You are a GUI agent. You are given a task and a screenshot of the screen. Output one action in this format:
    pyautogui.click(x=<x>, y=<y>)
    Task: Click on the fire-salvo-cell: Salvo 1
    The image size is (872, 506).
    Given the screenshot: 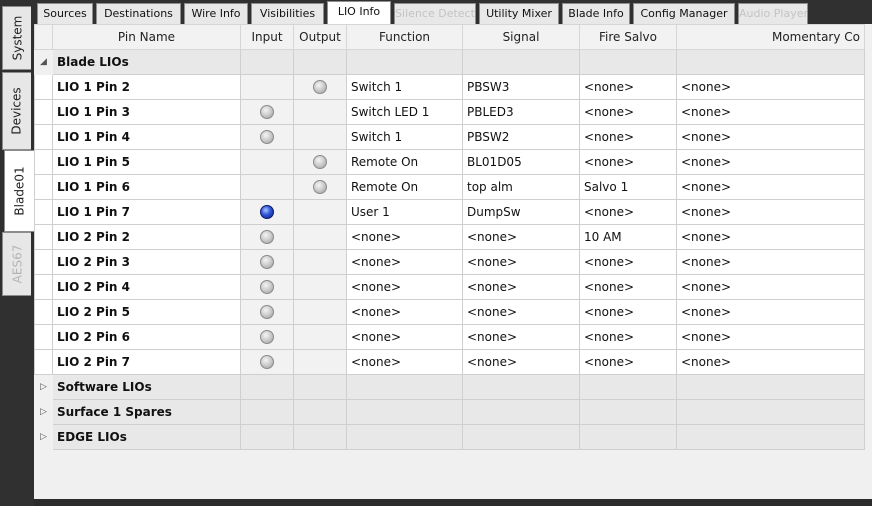 What is the action you would take?
    pyautogui.click(x=628, y=187)
    